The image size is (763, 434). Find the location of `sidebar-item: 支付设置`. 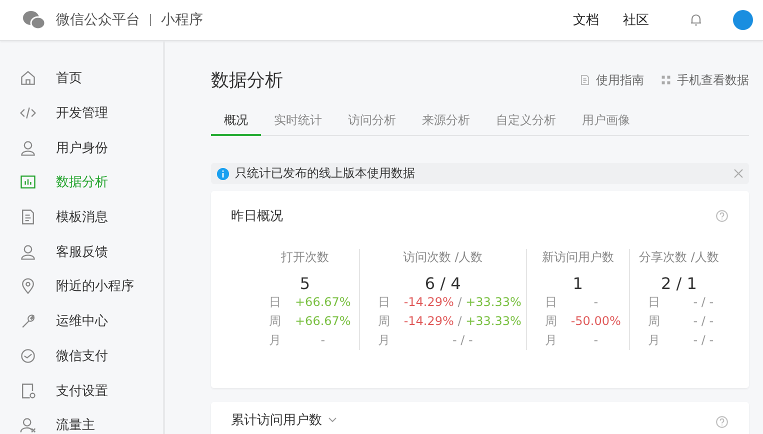

sidebar-item: 支付设置 is located at coordinates (81, 390).